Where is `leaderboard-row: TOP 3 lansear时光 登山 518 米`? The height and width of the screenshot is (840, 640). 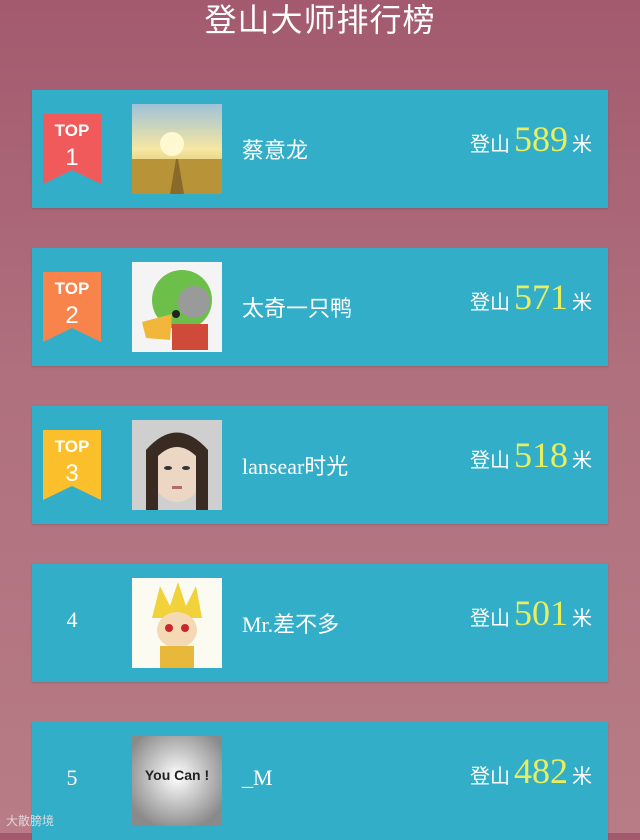
leaderboard-row: TOP 3 lansear时光 登山 518 米 is located at coordinates (320, 465).